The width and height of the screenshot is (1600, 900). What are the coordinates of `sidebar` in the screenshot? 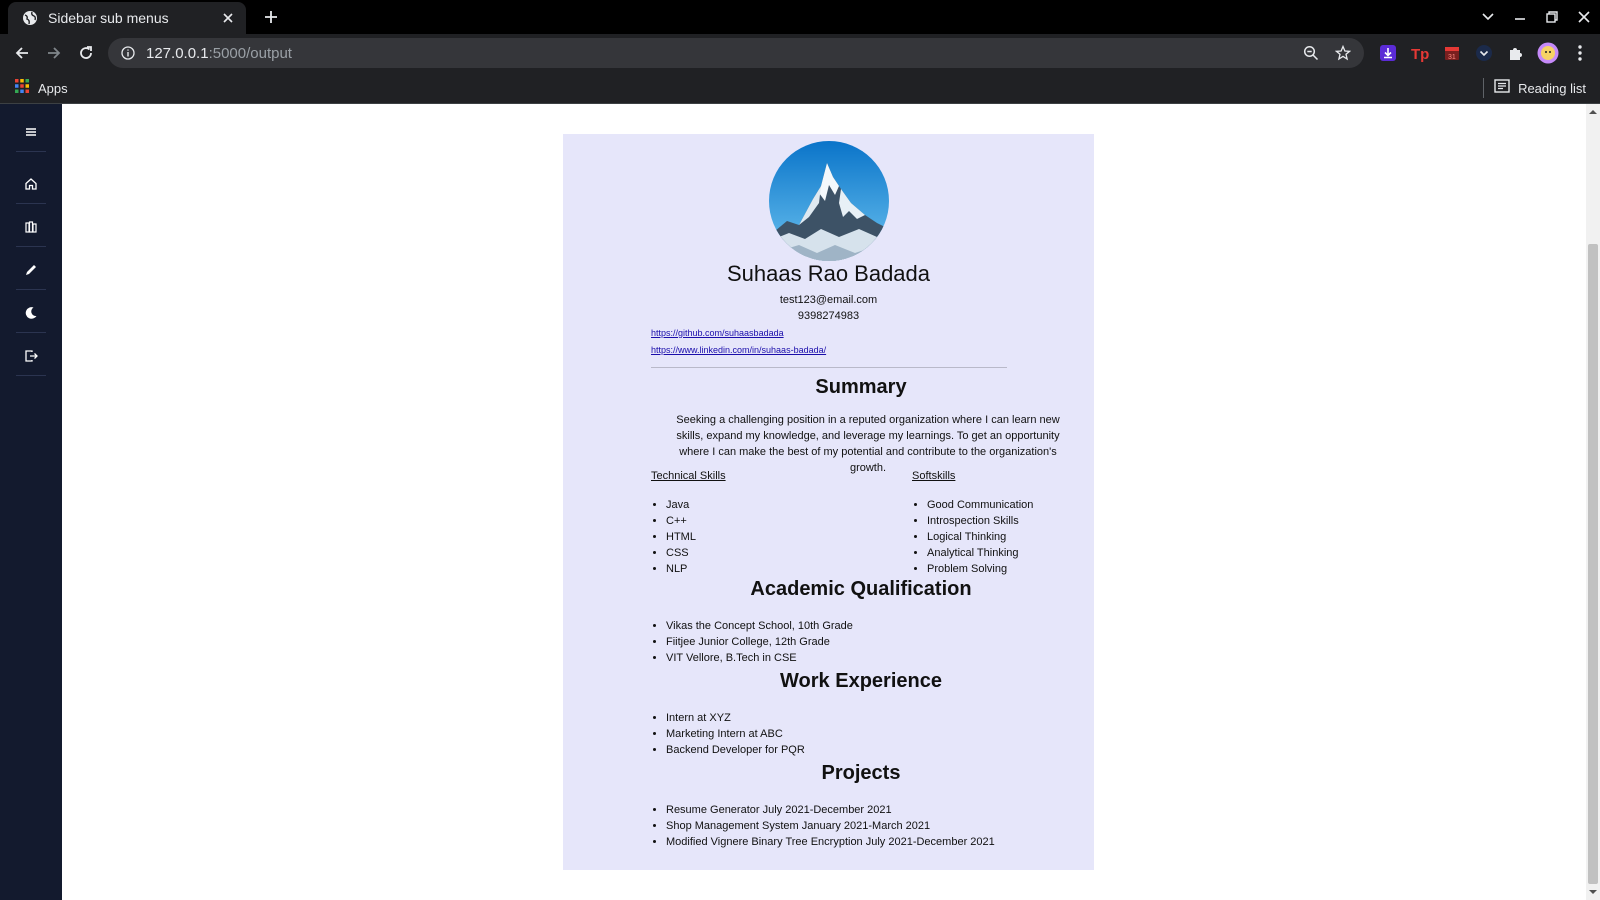 It's located at (31, 502).